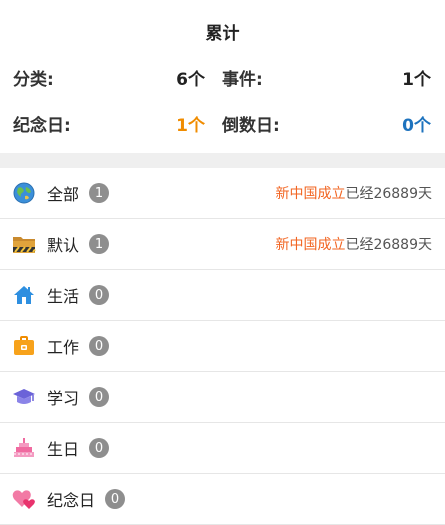  I want to click on category-label: 纪念日, so click(71, 500).